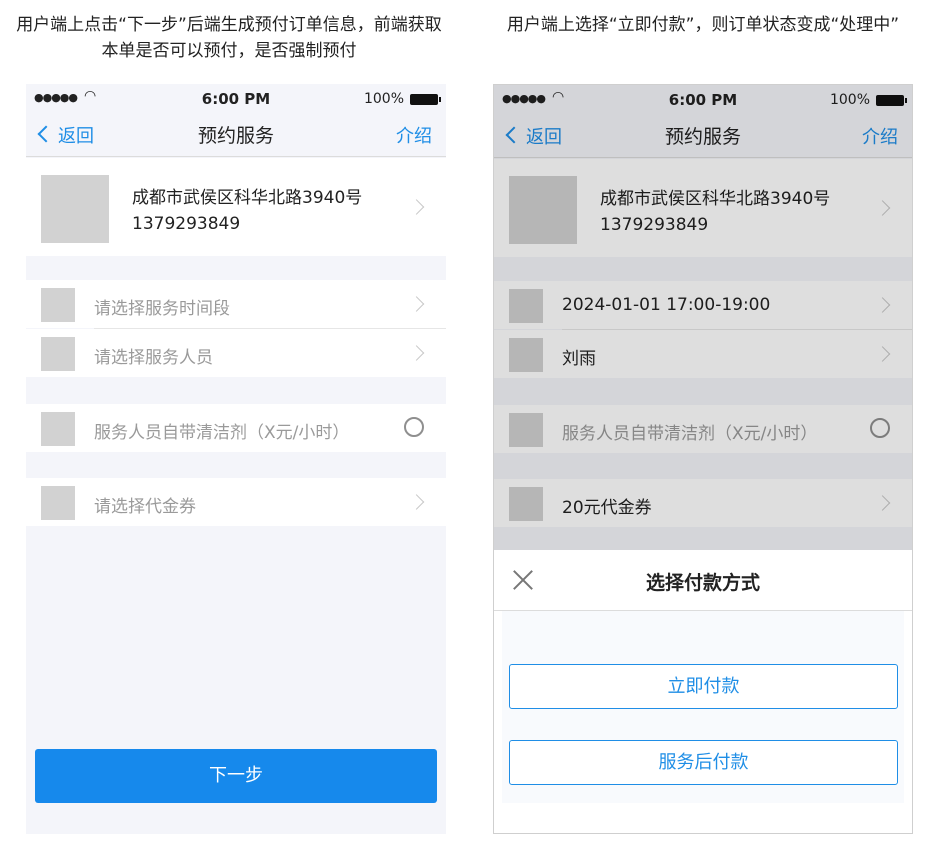 This screenshot has height=854, width=931. I want to click on intro-link: 介绍, so click(414, 135).